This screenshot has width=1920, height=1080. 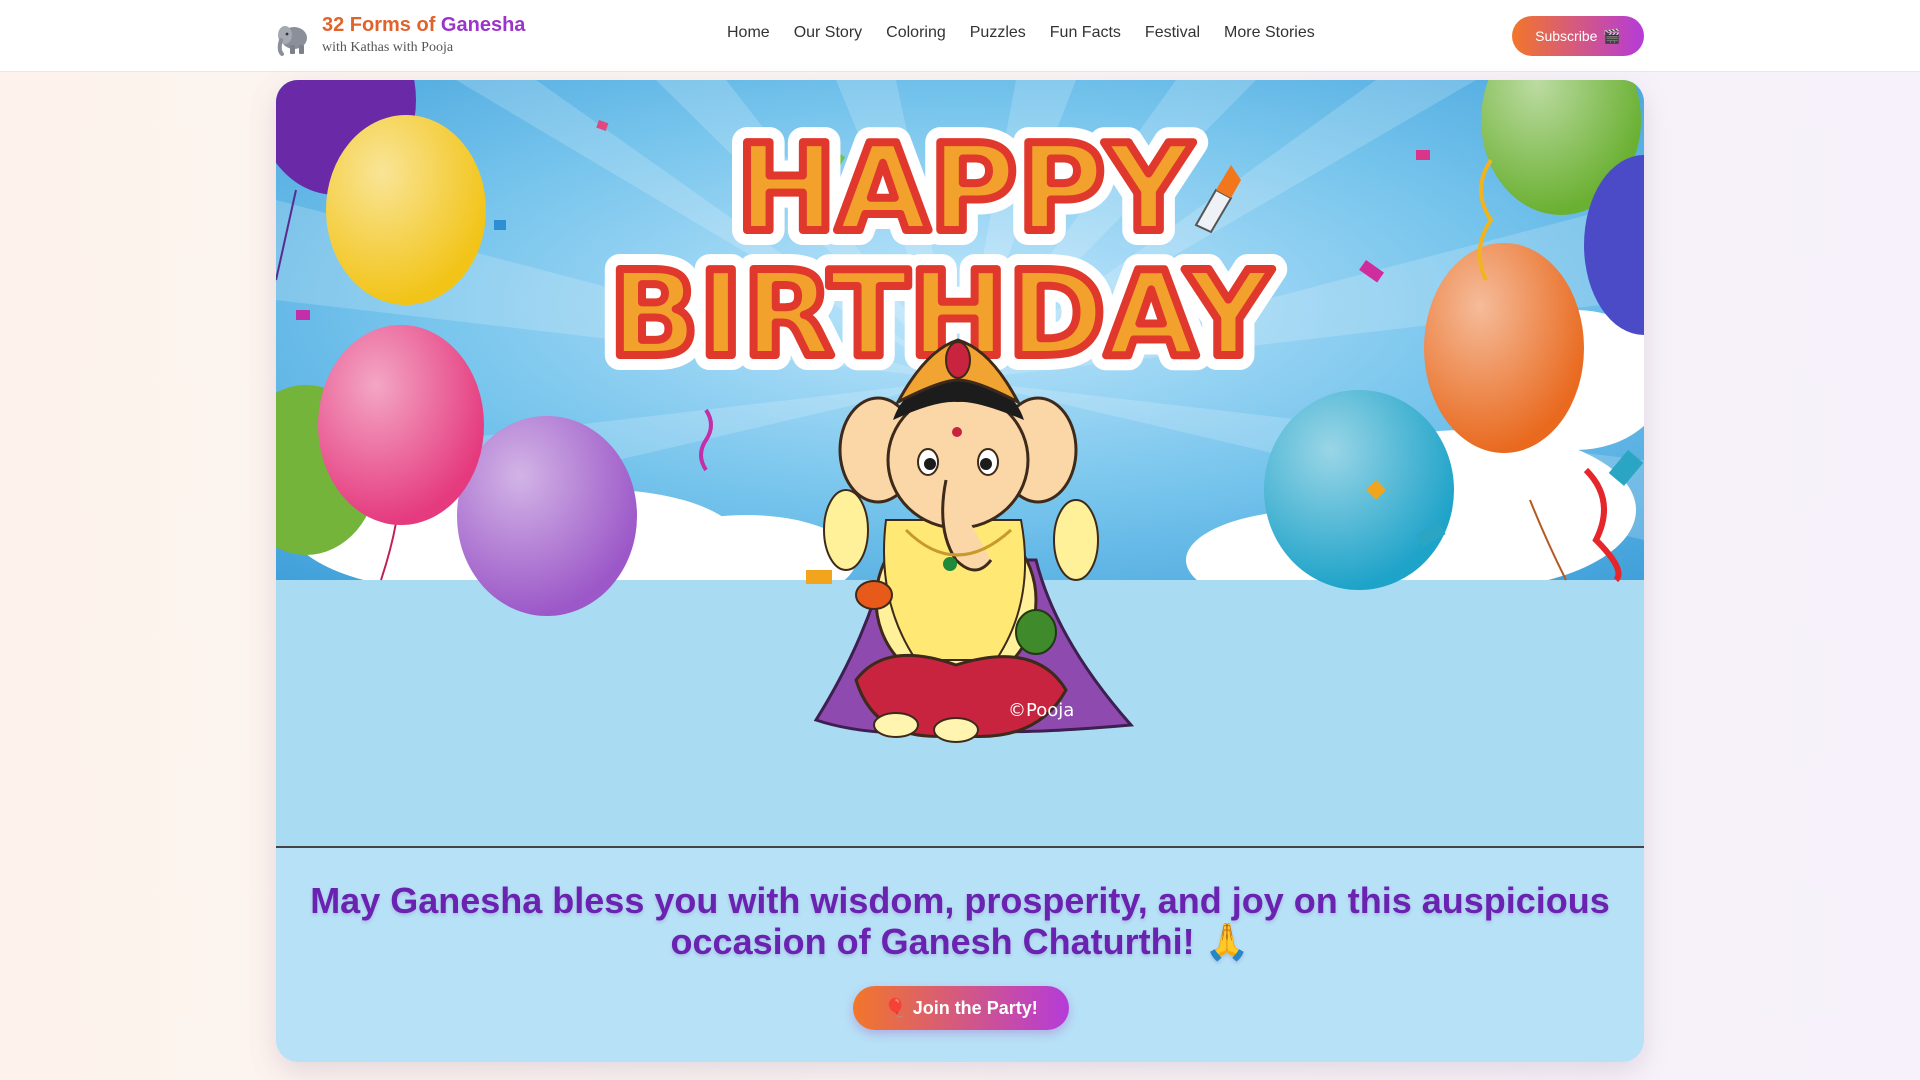 What do you see at coordinates (1172, 33) in the screenshot?
I see `nav-festival: Festival` at bounding box center [1172, 33].